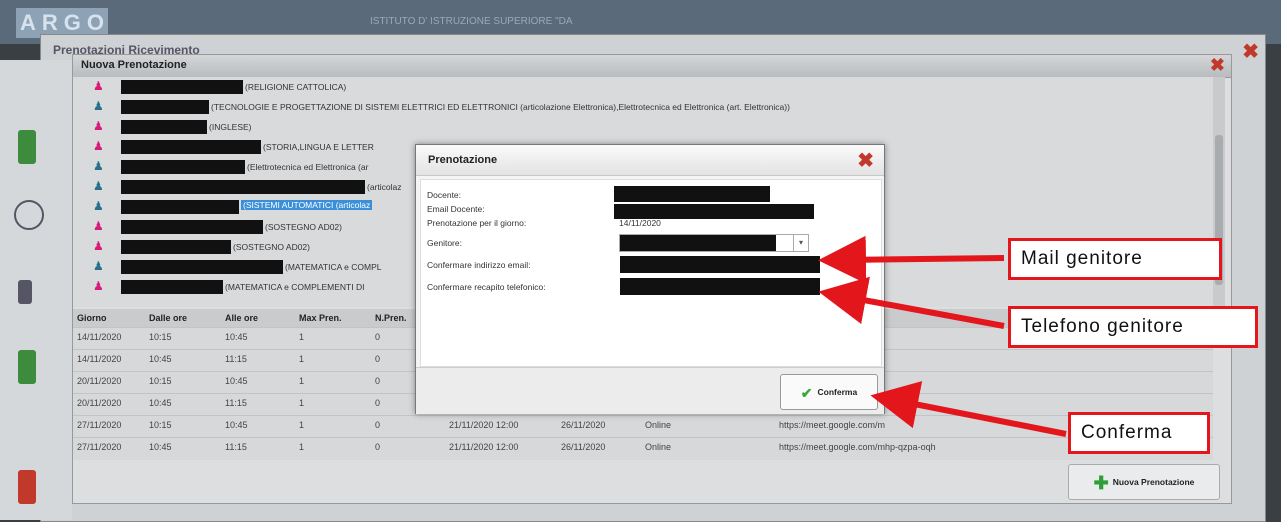 The image size is (1281, 522). What do you see at coordinates (1115, 259) in the screenshot?
I see `callout-mail-genitore: Mail genitore` at bounding box center [1115, 259].